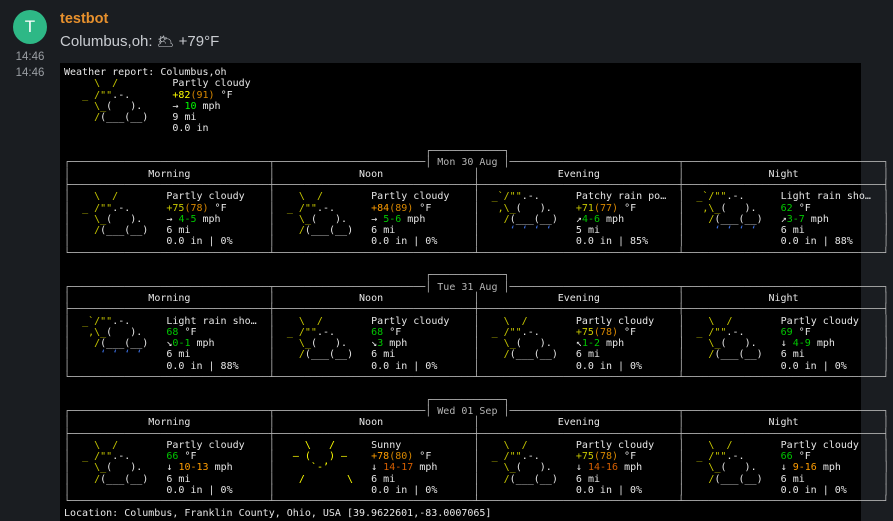 The image size is (893, 521). I want to click on chat-message-header: T 14:46 testbot Columbus,oh: 🌥 +79°F, so click(446, 31).